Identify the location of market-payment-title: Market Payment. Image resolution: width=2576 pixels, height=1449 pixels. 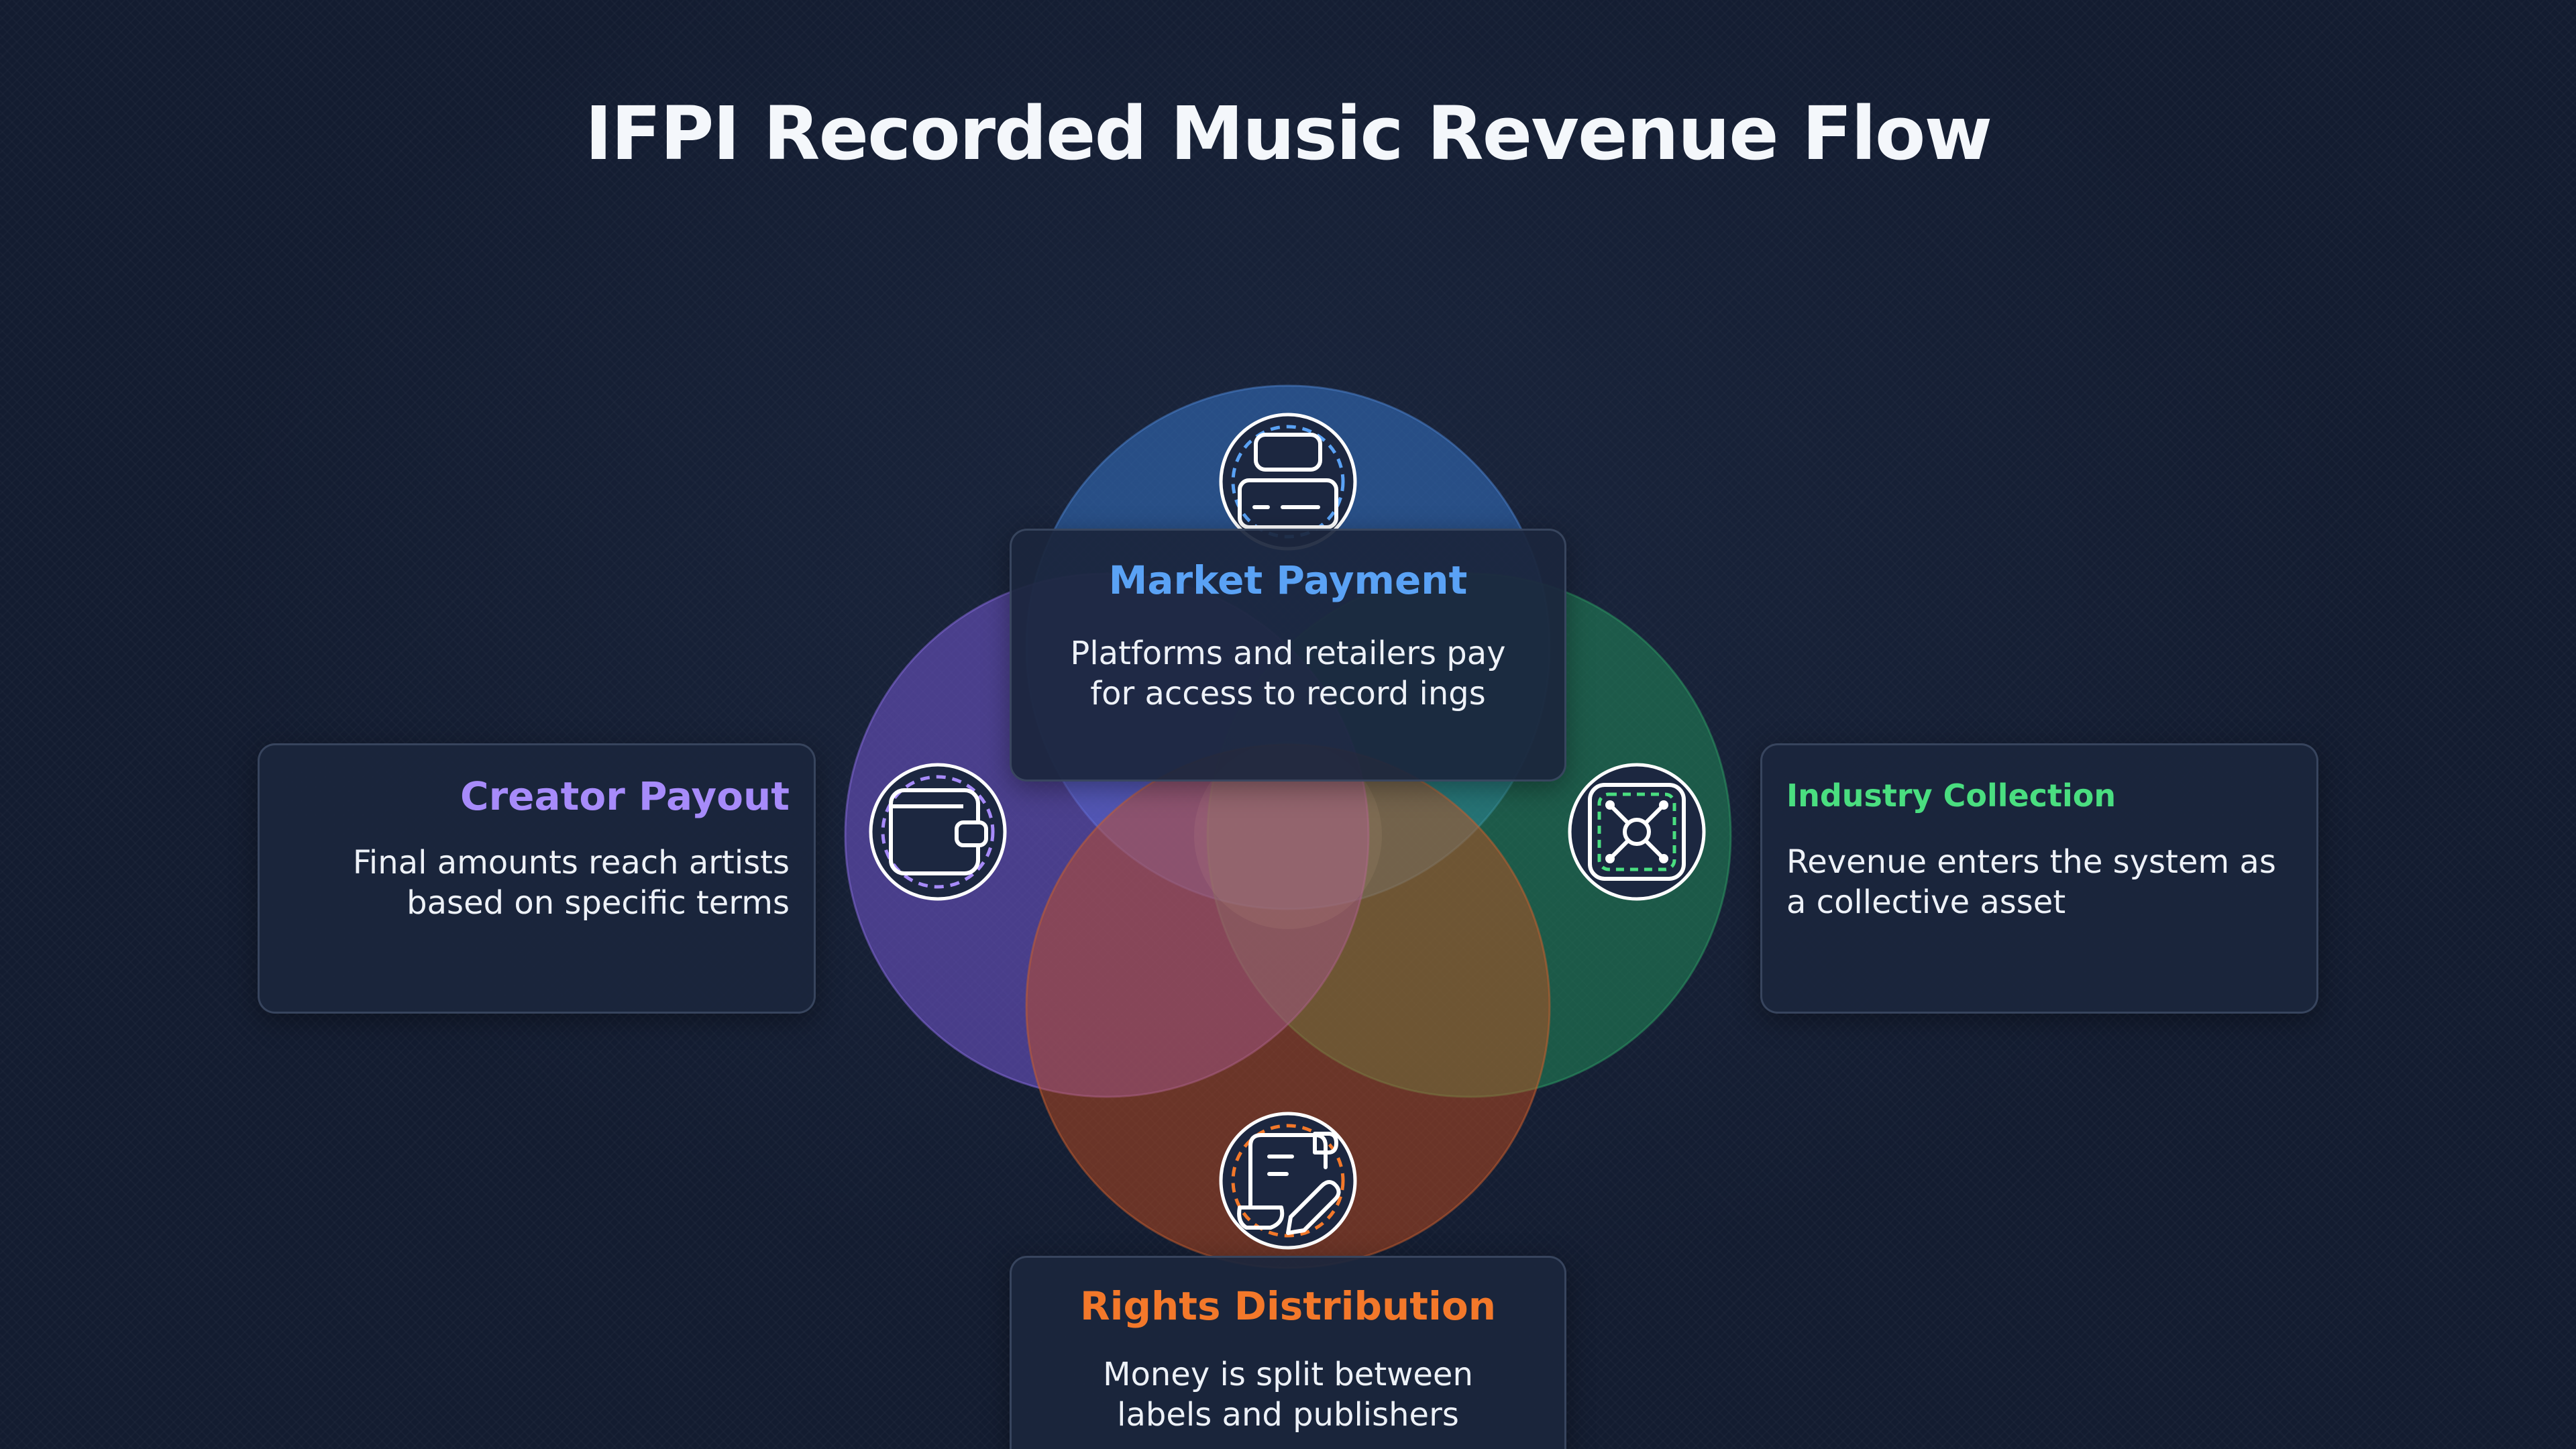
(1288, 580).